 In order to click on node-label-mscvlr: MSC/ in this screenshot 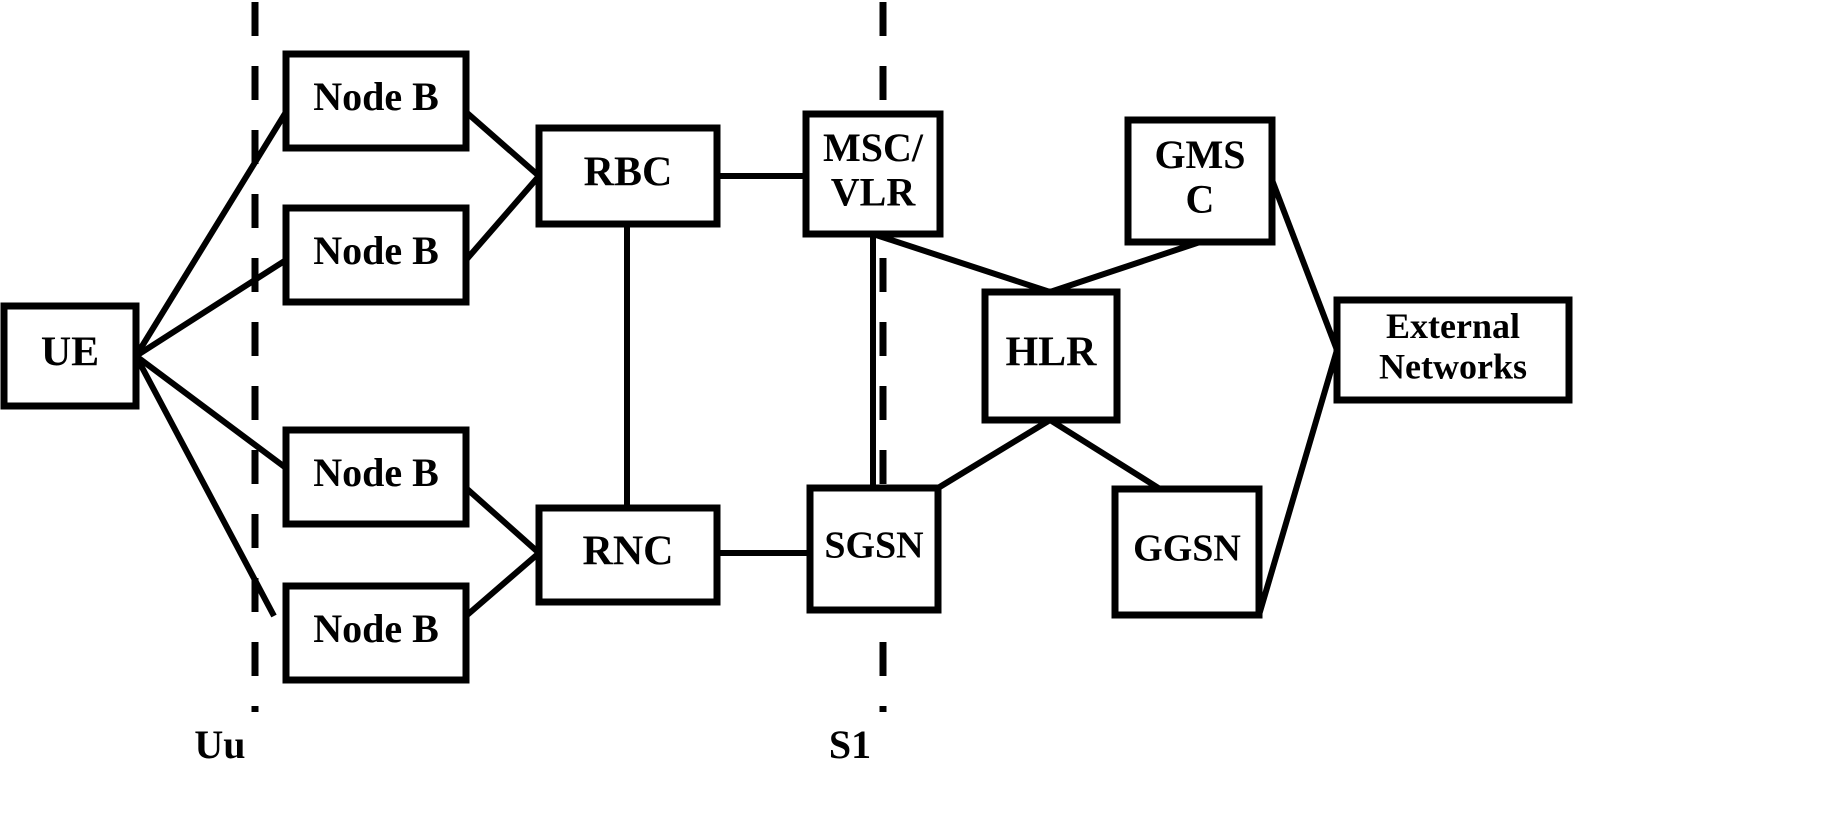, I will do `click(873, 147)`.